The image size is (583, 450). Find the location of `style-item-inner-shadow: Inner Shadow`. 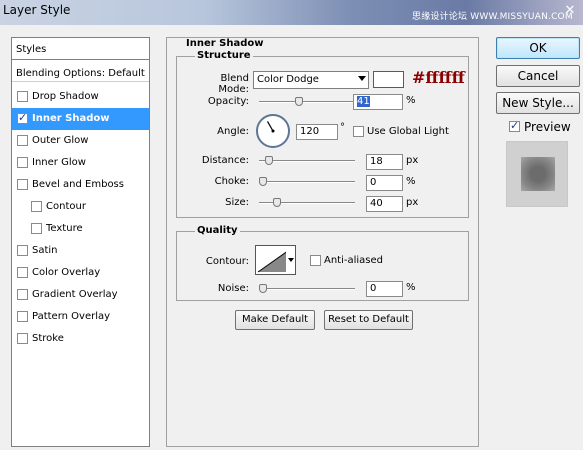

style-item-inner-shadow: Inner Shadow is located at coordinates (80, 119).